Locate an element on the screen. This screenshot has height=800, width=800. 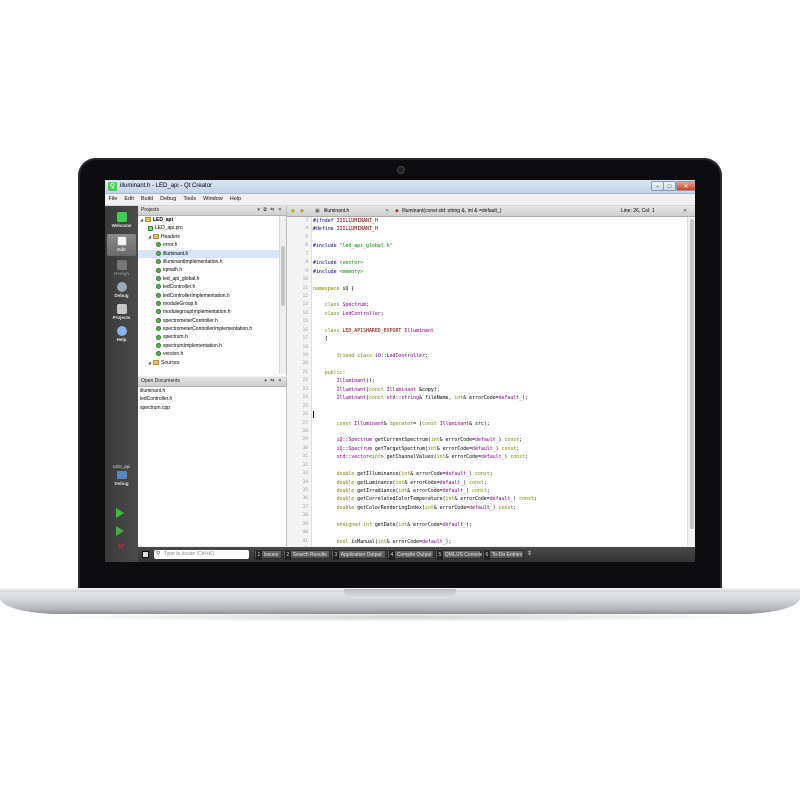
mode-help: Help is located at coordinates (121, 335).